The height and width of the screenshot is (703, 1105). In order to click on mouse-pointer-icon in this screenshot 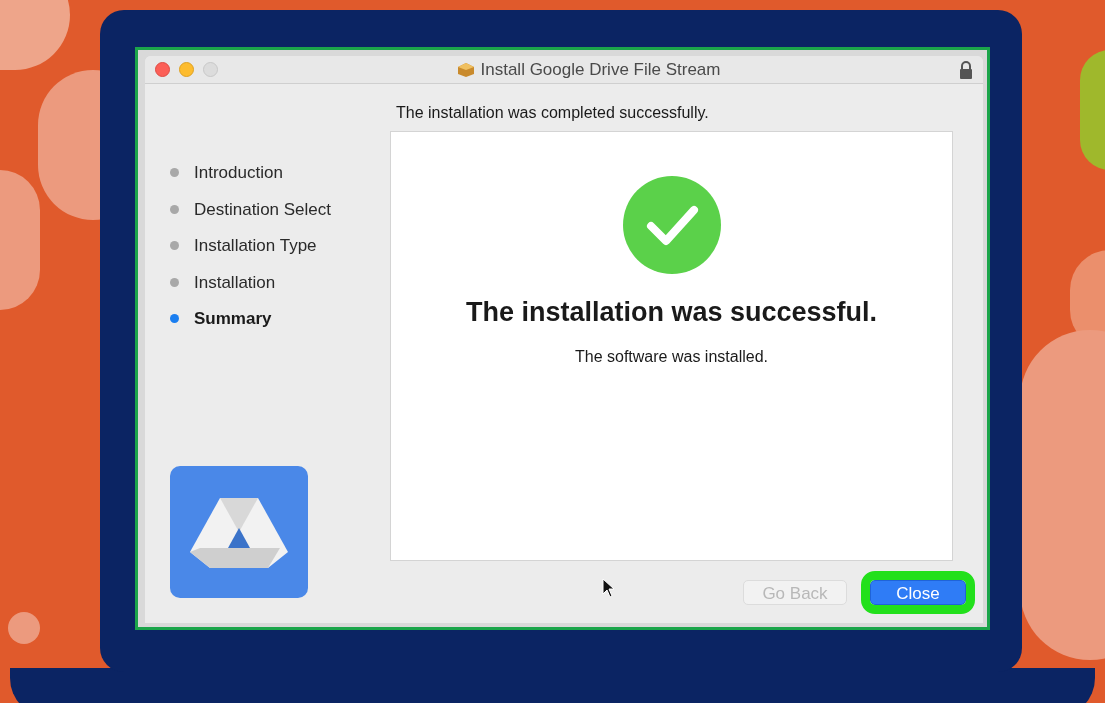, I will do `click(609, 588)`.